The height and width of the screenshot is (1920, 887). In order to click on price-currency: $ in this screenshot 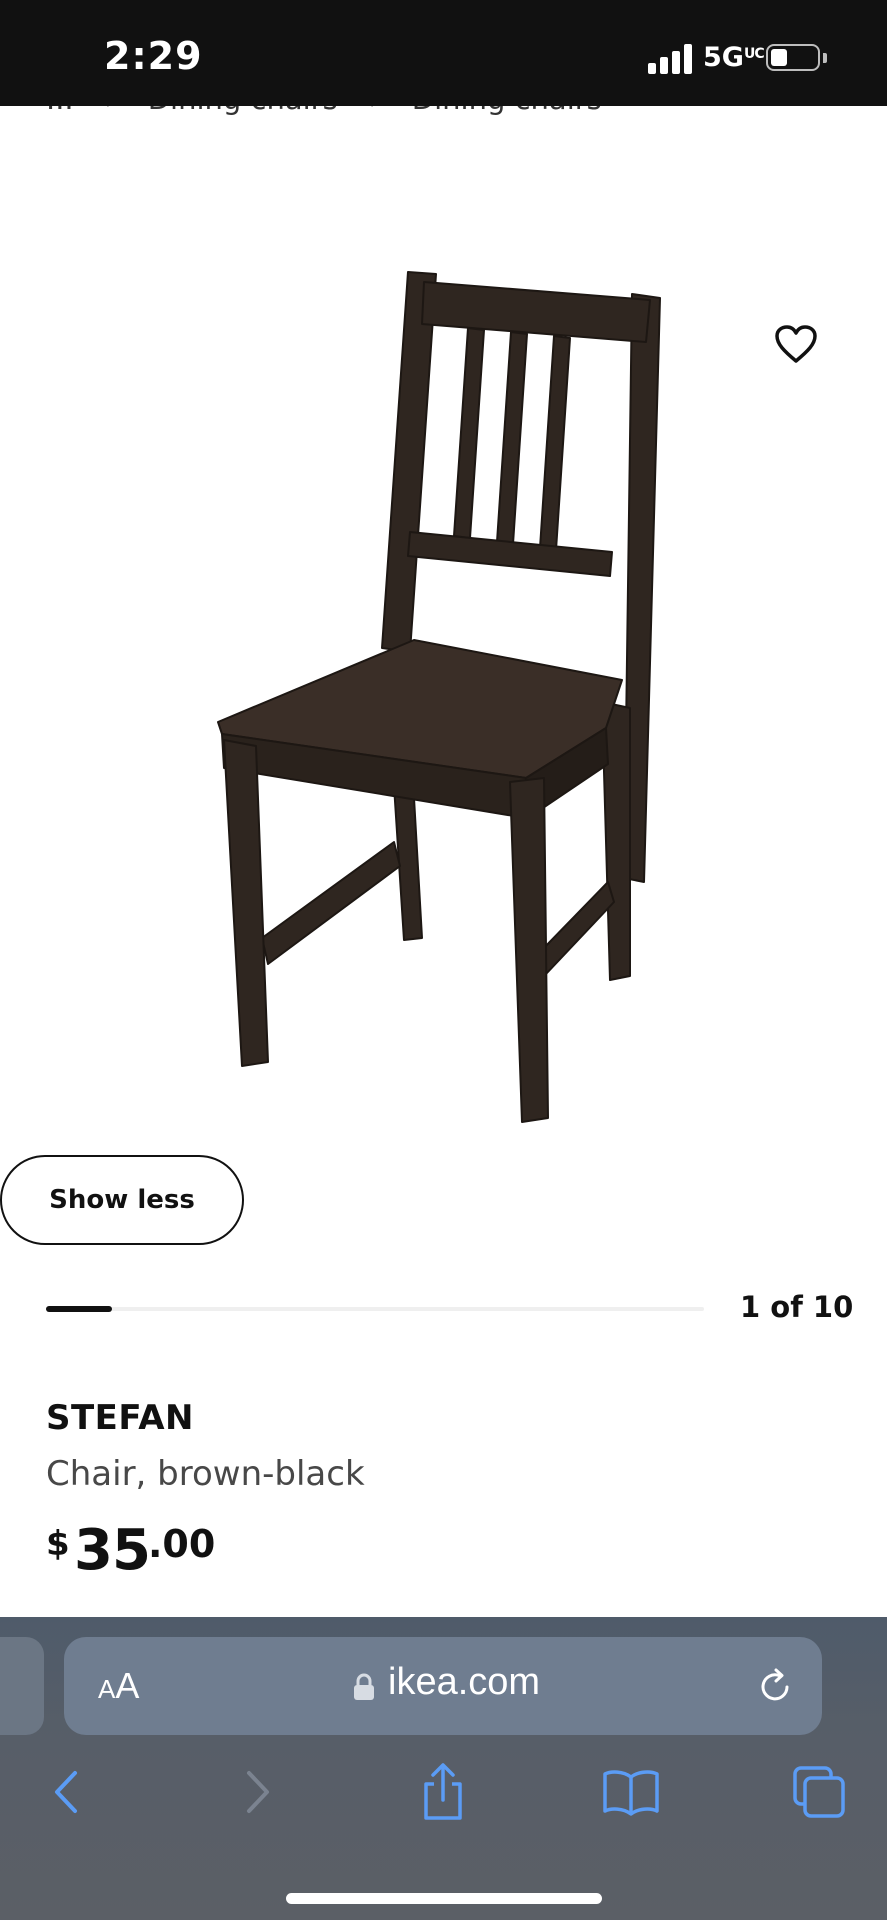, I will do `click(58, 1544)`.